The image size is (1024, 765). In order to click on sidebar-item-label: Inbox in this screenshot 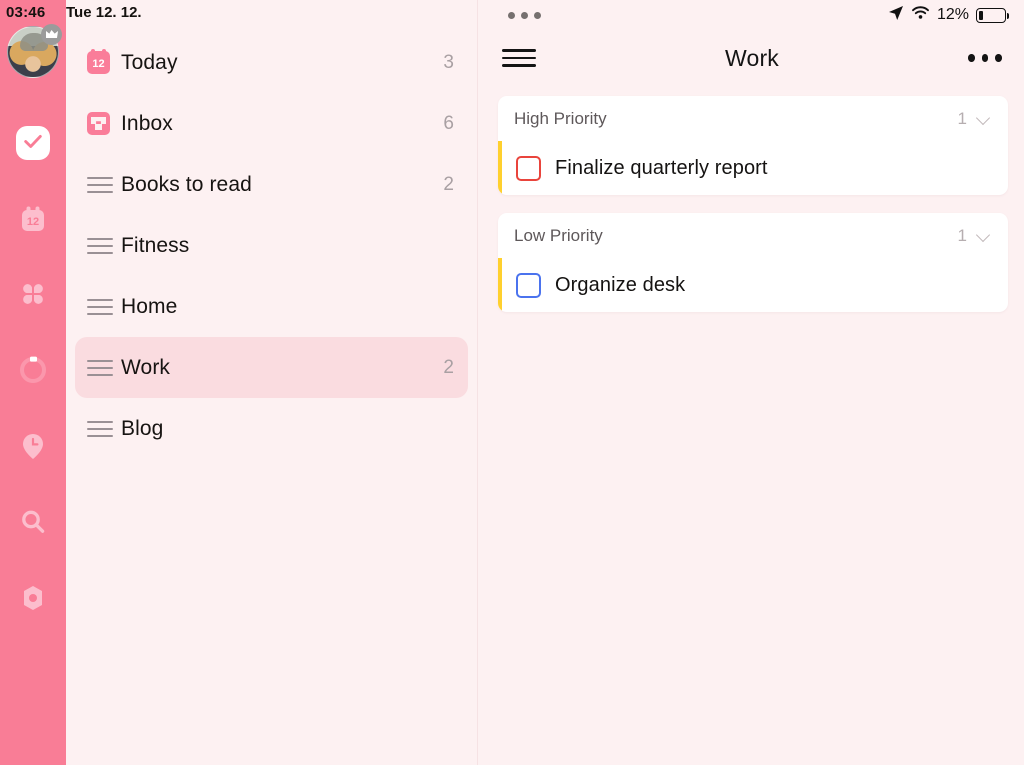, I will do `click(147, 123)`.